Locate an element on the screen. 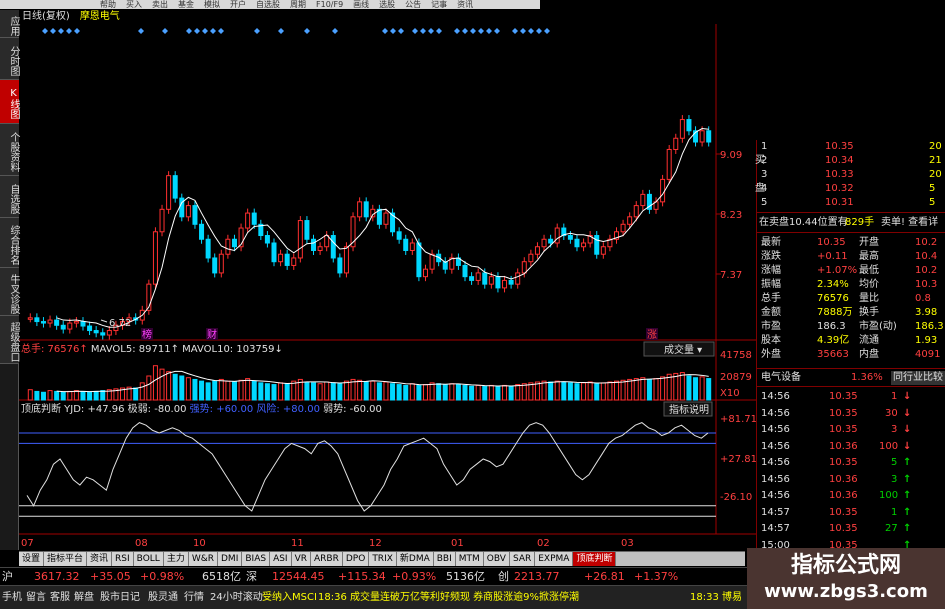 The width and height of the screenshot is (945, 609). news-status-item: 解盘 is located at coordinates (84, 598).